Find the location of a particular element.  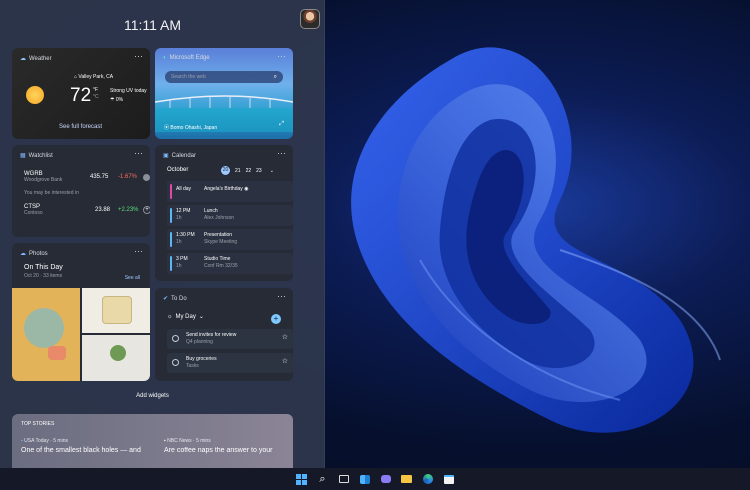

todo-title: To Do is located at coordinates (179, 298).